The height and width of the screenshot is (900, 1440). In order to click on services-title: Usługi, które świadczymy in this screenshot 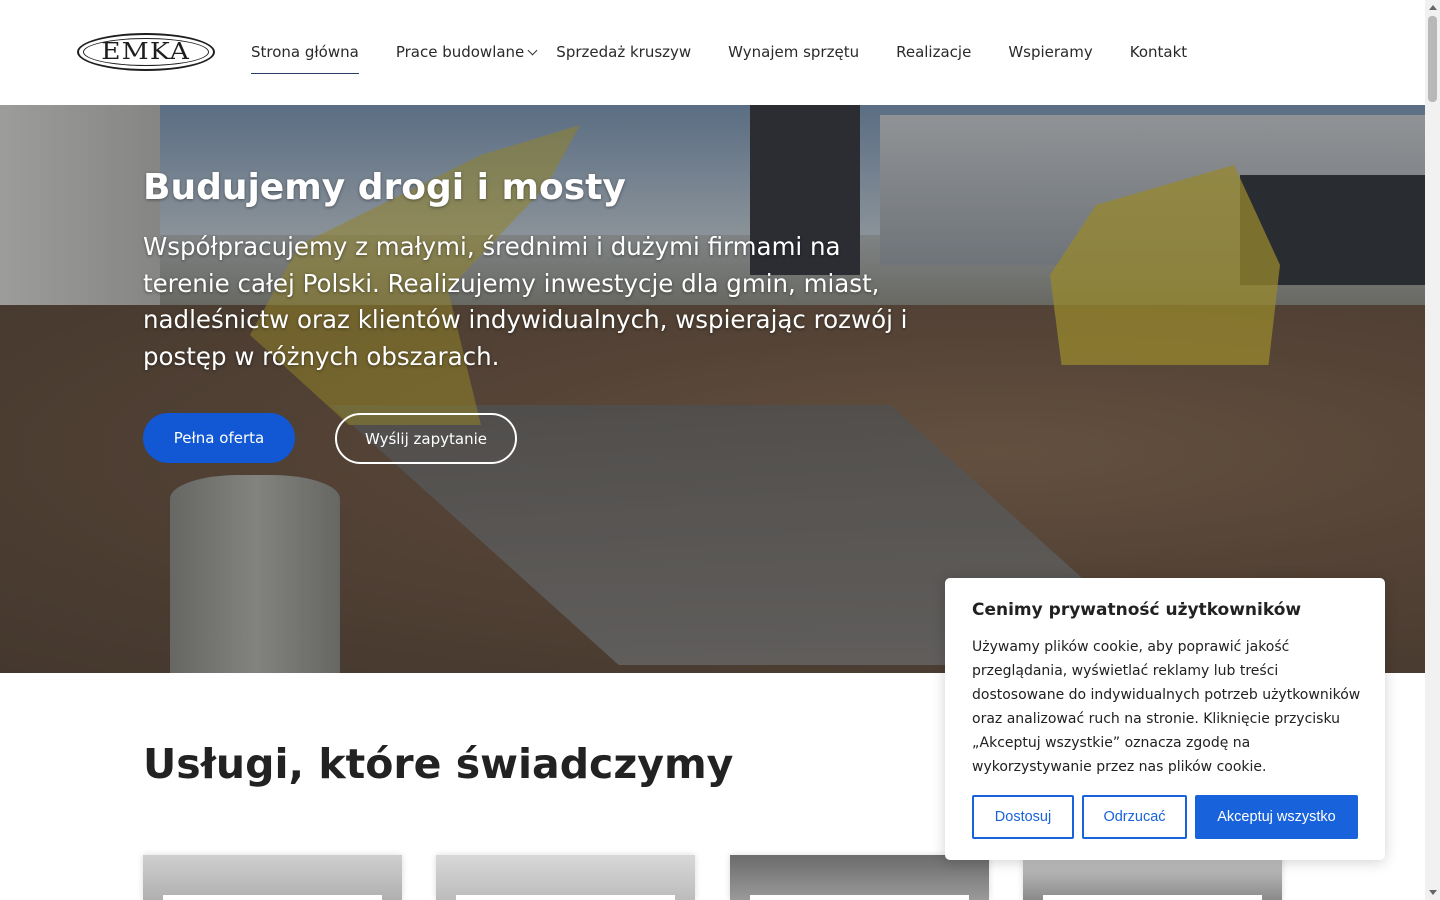, I will do `click(438, 764)`.